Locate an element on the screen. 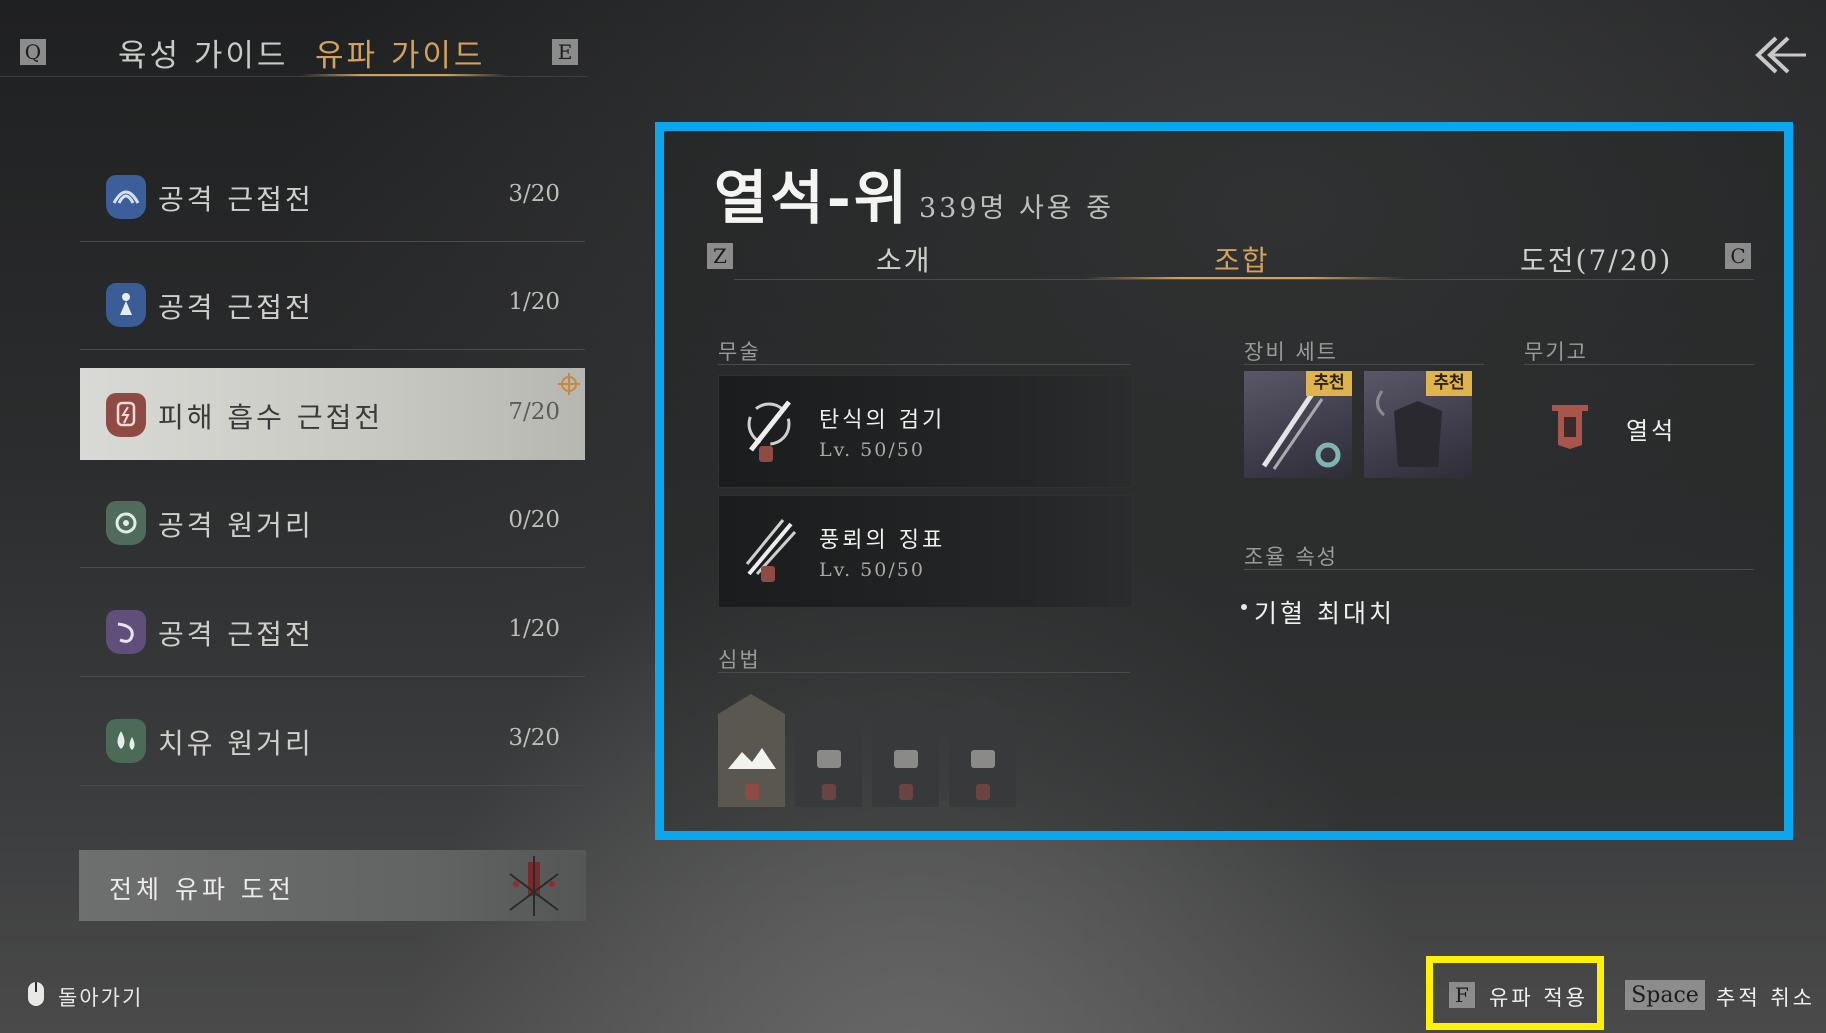  school-title: 열석-위 is located at coordinates (812, 198).